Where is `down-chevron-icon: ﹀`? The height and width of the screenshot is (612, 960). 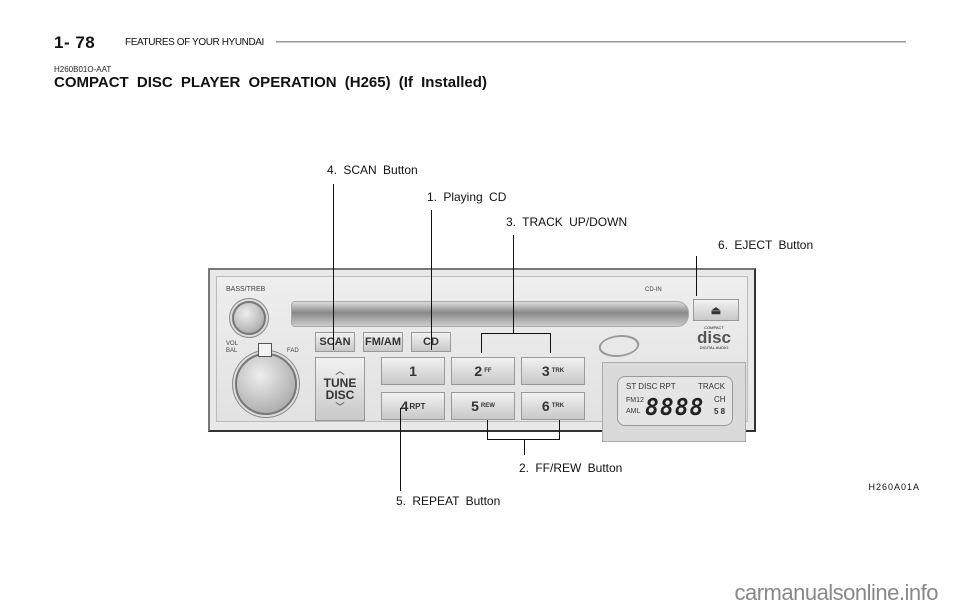 down-chevron-icon: ﹀ is located at coordinates (340, 407).